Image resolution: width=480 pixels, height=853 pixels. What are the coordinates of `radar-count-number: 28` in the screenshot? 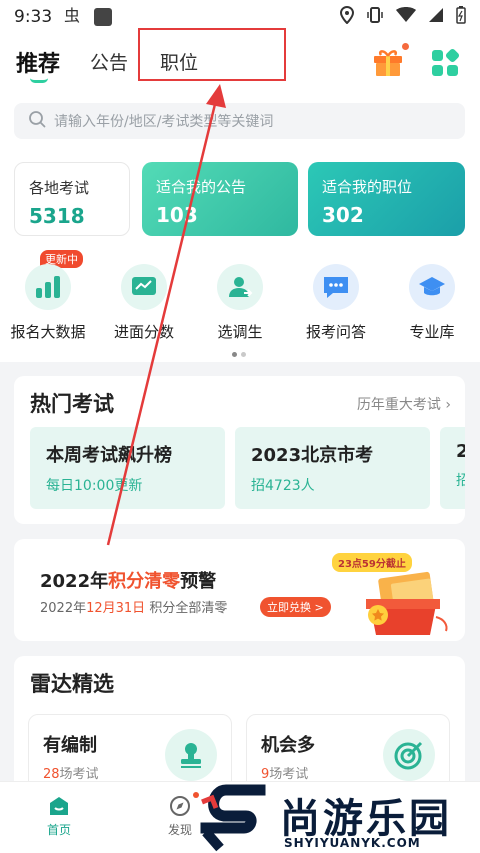 It's located at (51, 774).